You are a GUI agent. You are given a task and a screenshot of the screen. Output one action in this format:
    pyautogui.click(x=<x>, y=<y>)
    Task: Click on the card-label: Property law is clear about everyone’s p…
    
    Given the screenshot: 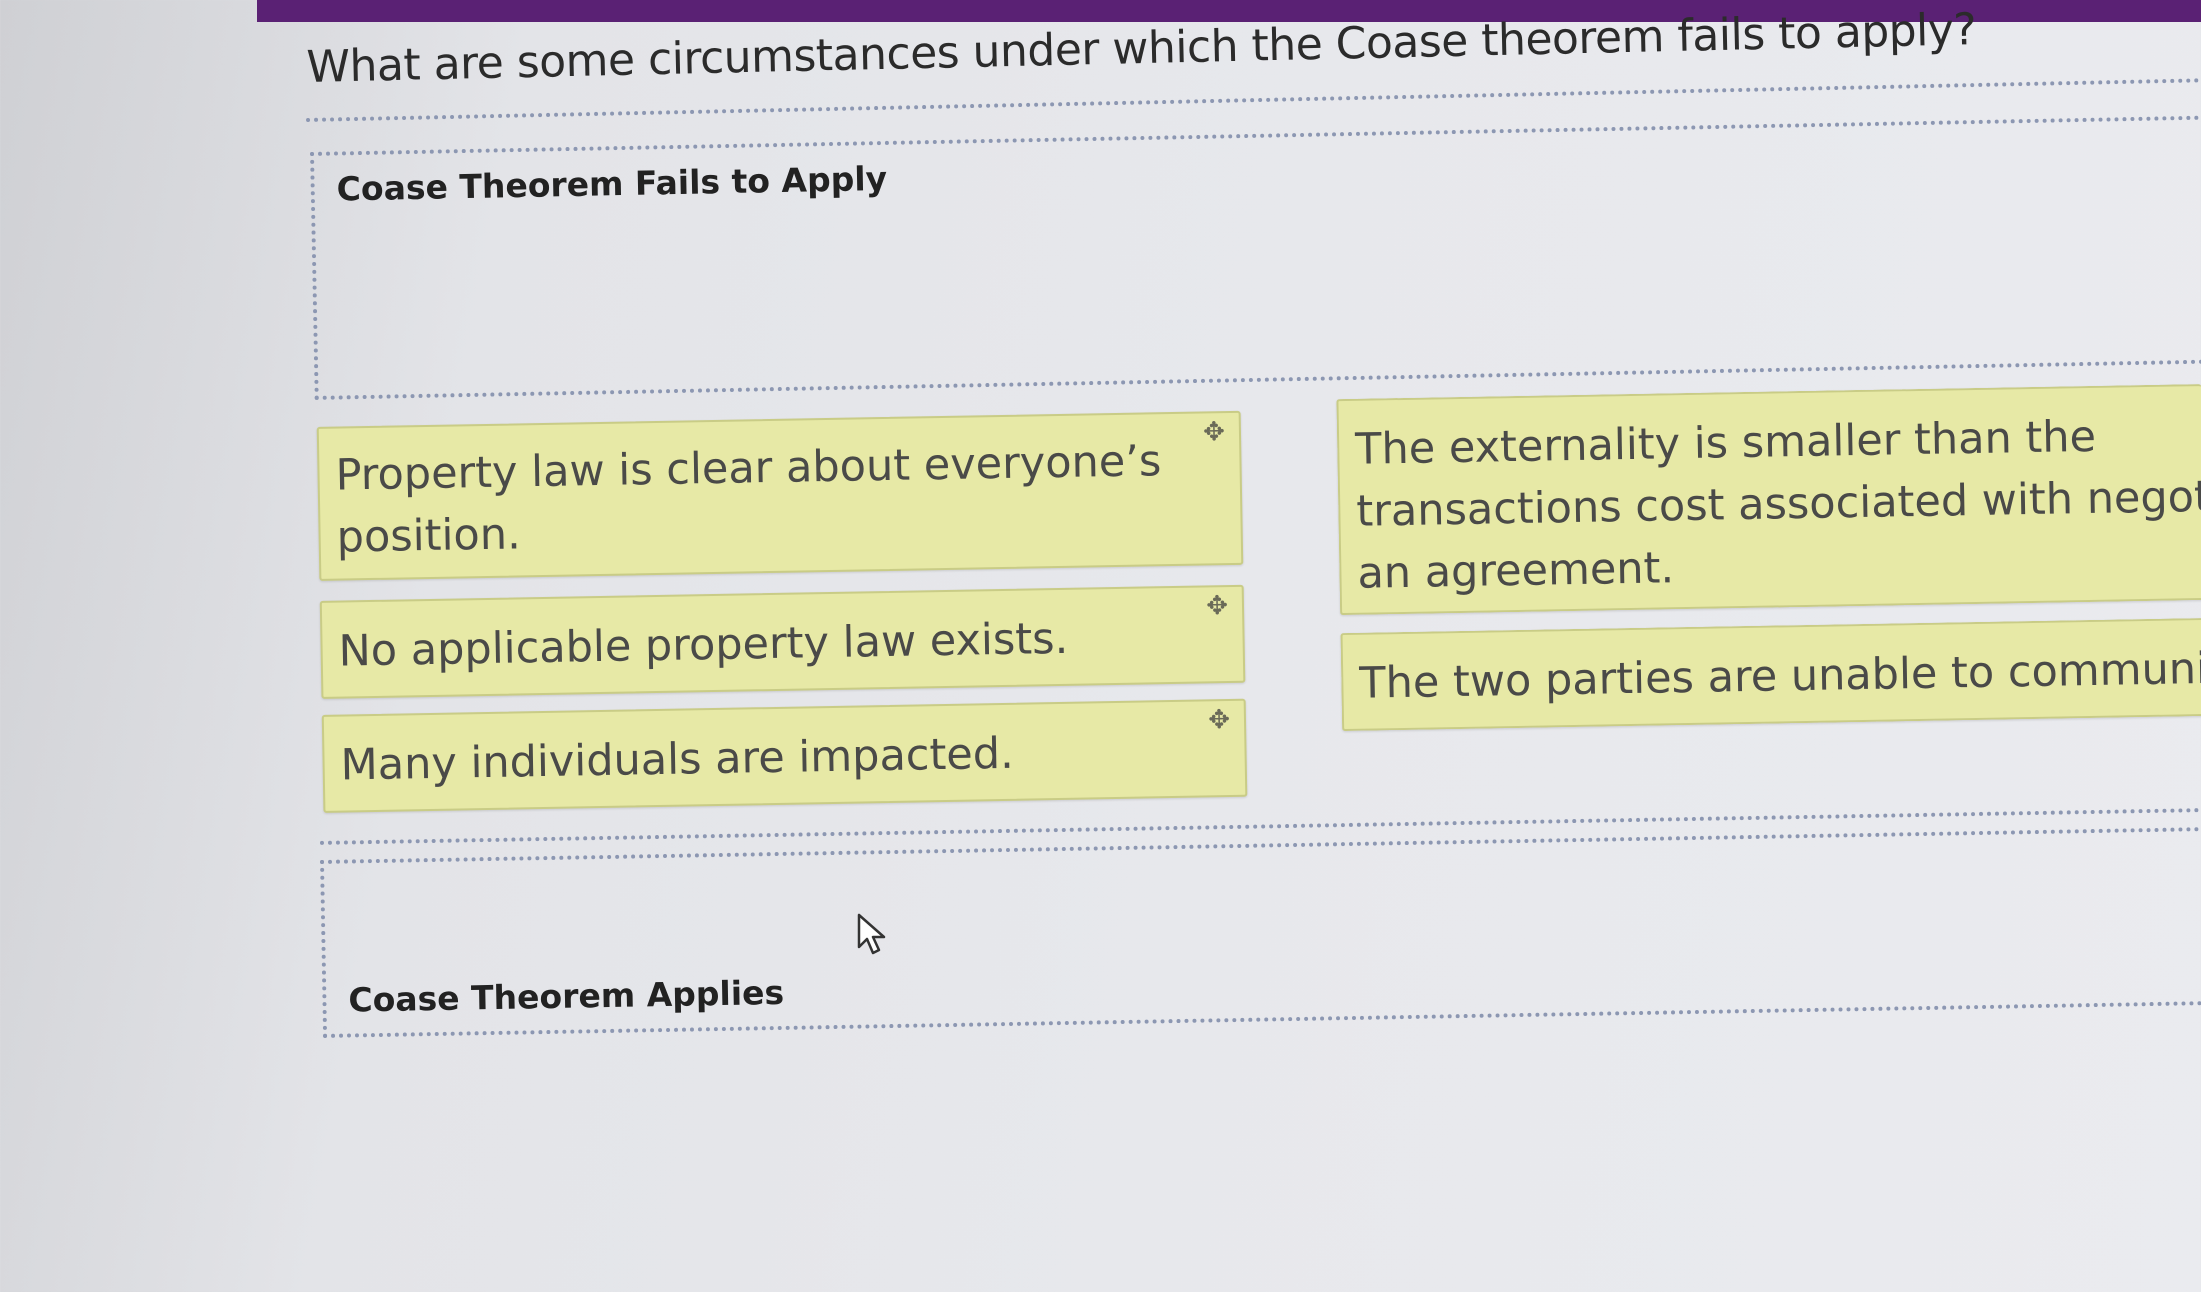 What is the action you would take?
    pyautogui.click(x=748, y=499)
    